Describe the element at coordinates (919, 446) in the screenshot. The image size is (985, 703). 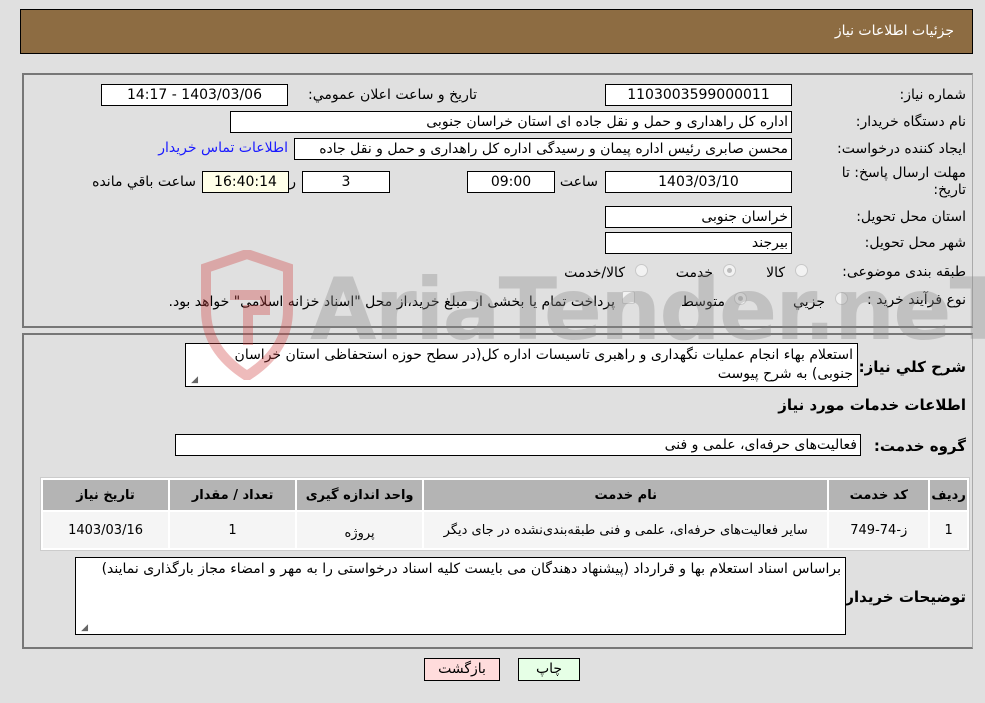
I see `service-group-label: گروه خدمت:` at that location.